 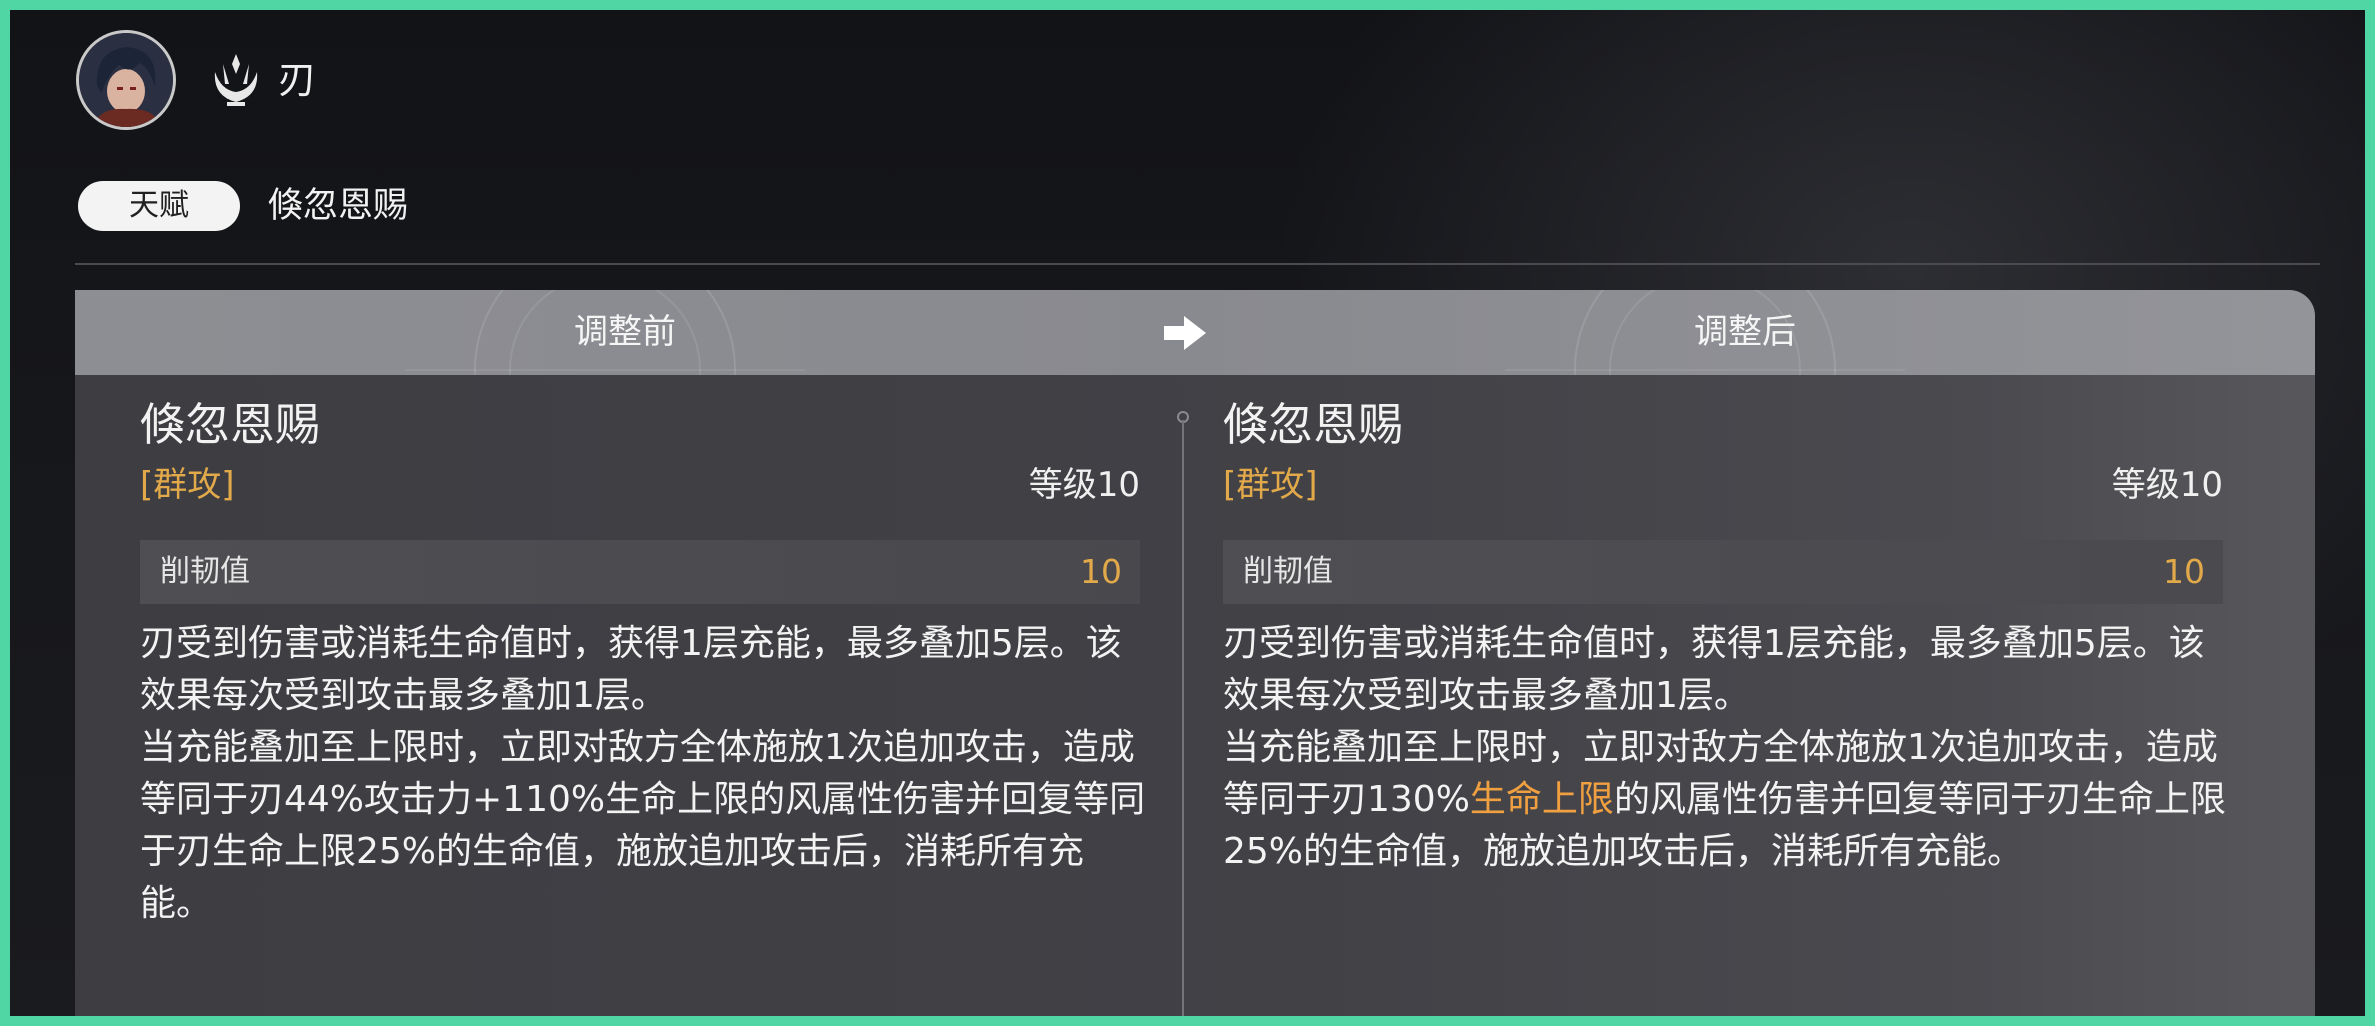 What do you see at coordinates (1313, 424) in the screenshot?
I see `after-title: 倏忽恩赐` at bounding box center [1313, 424].